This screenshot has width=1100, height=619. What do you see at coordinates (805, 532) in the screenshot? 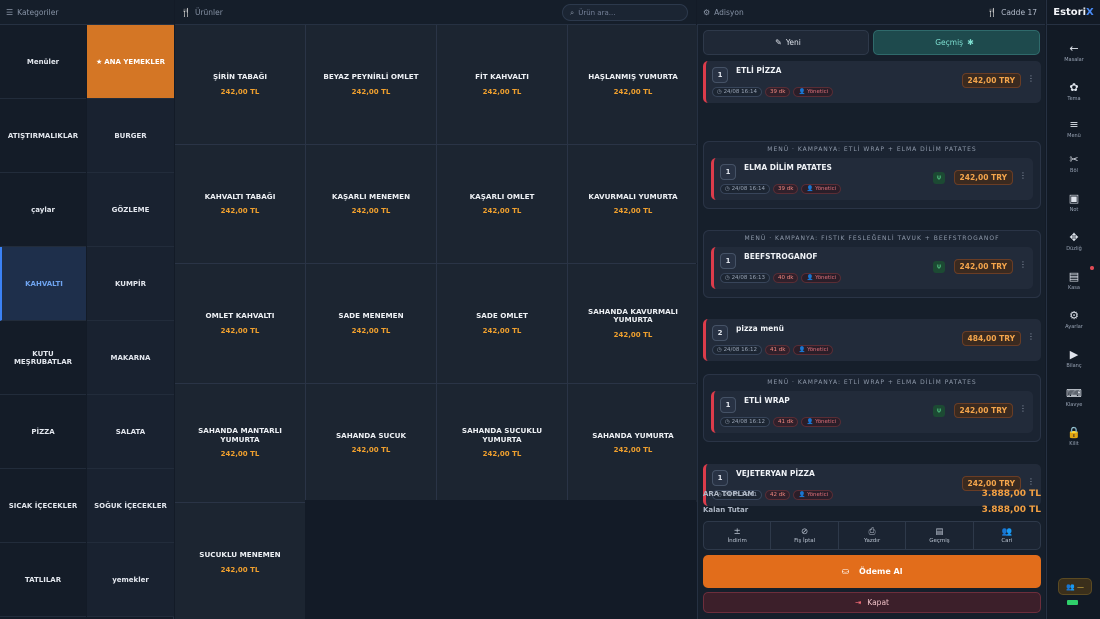
I see `ban-icon: ⊘` at bounding box center [805, 532].